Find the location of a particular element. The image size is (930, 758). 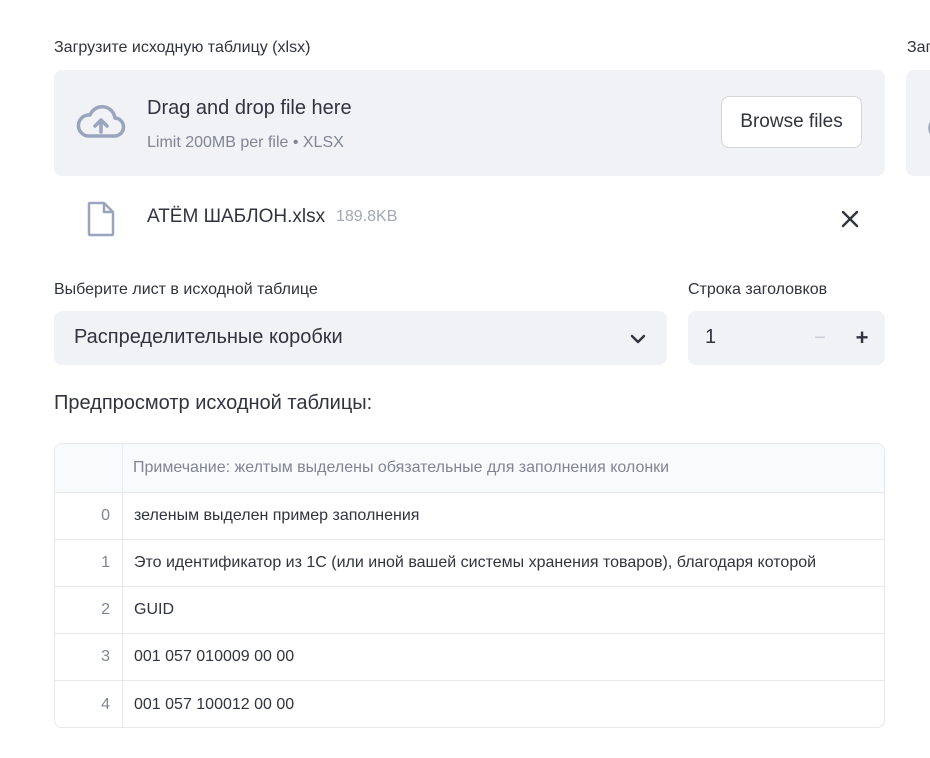

sheet-select-label: Выберите лист в исходной таблице is located at coordinates (186, 289).